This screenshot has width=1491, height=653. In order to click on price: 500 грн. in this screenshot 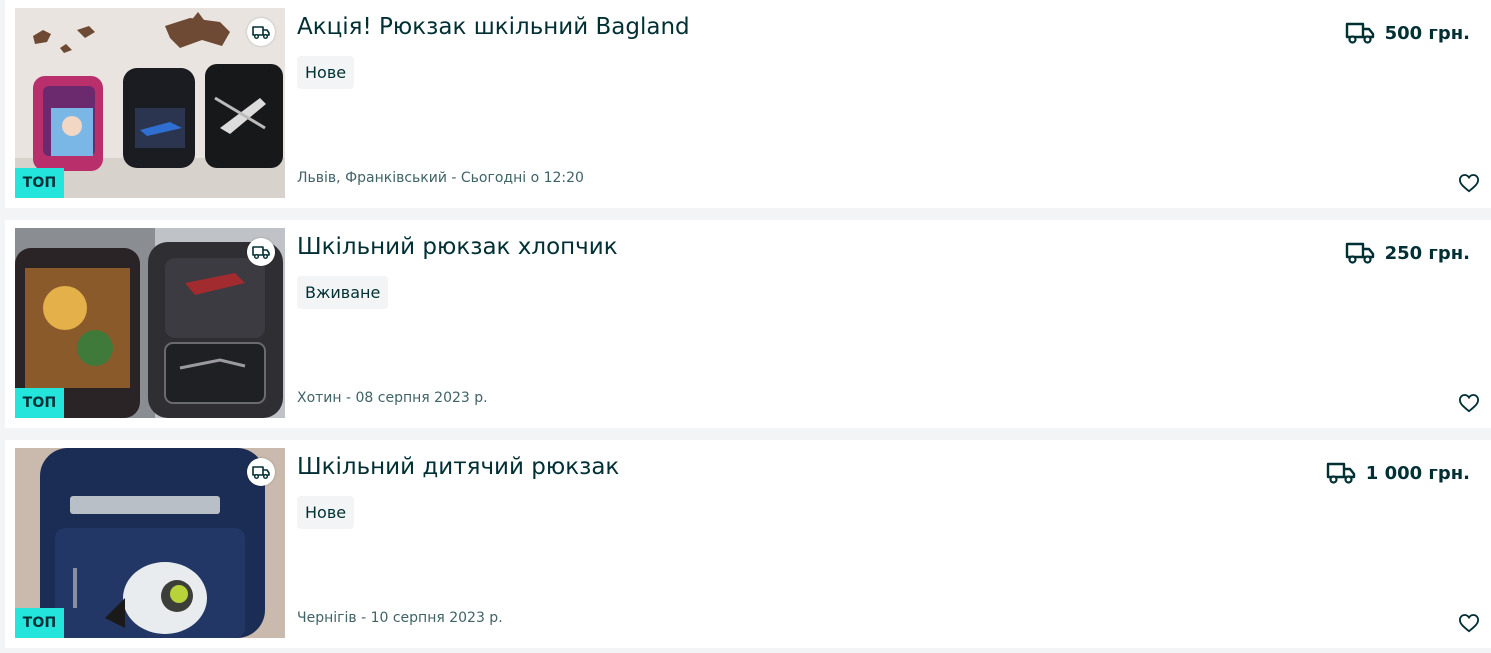, I will do `click(1427, 33)`.